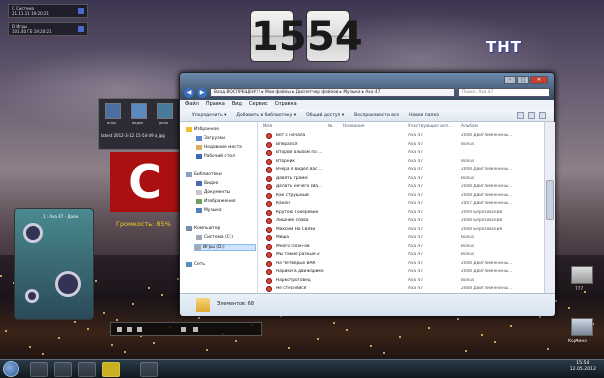 The height and width of the screenshot is (378, 604). I want to click on file-row: Вторник Аха 47 Bonus, so click(401, 162).